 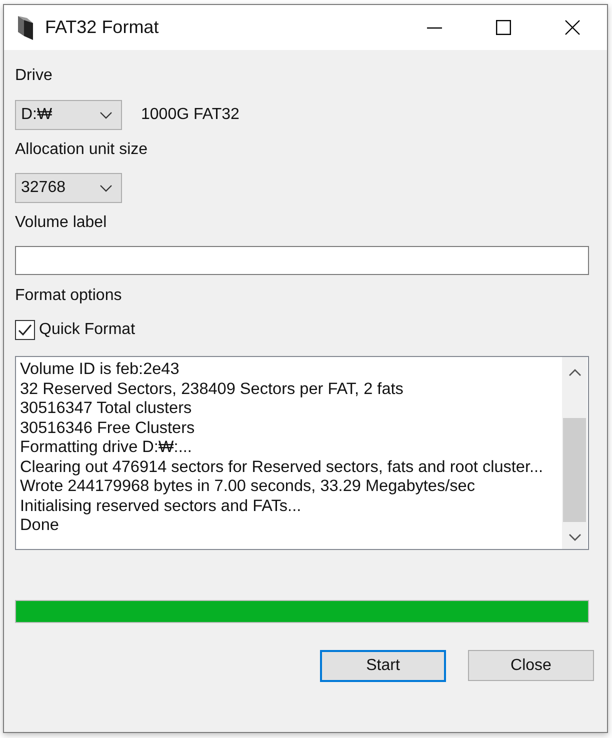 I want to click on window-title: FAT32 Format, so click(x=102, y=27).